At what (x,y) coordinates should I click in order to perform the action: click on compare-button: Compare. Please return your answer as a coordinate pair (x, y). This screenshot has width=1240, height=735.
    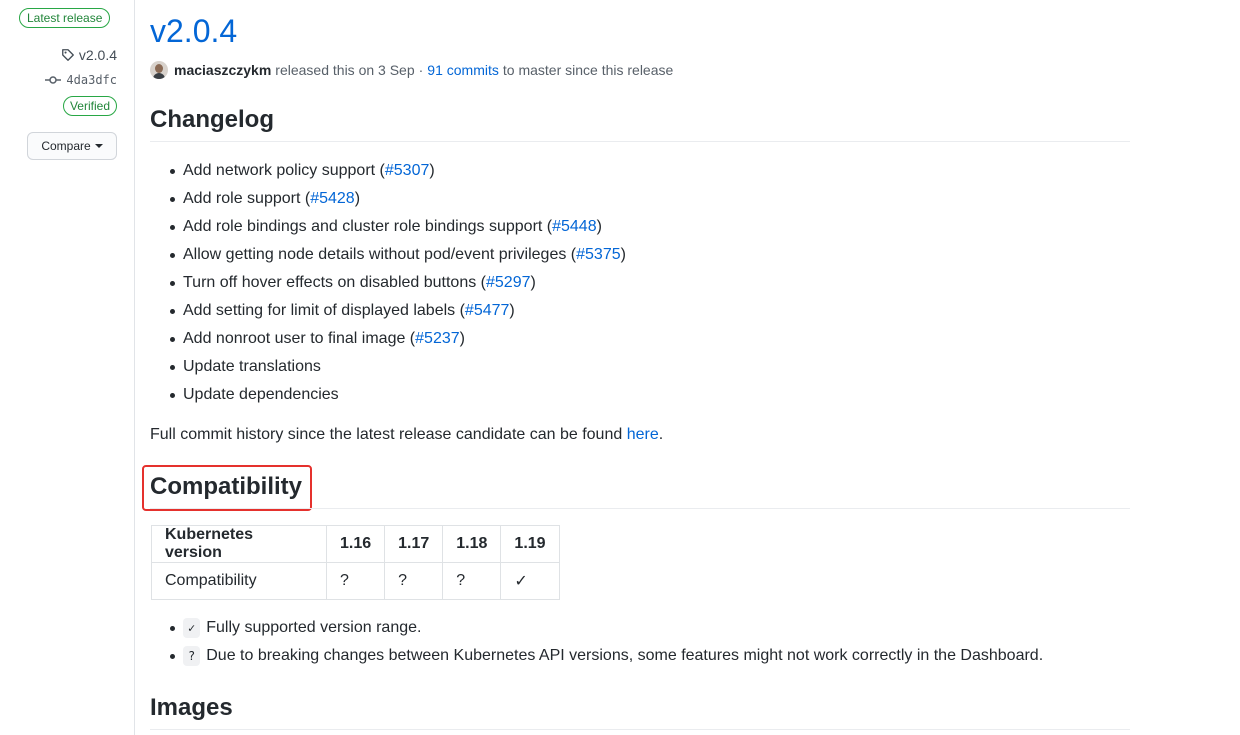
    Looking at the image, I should click on (72, 146).